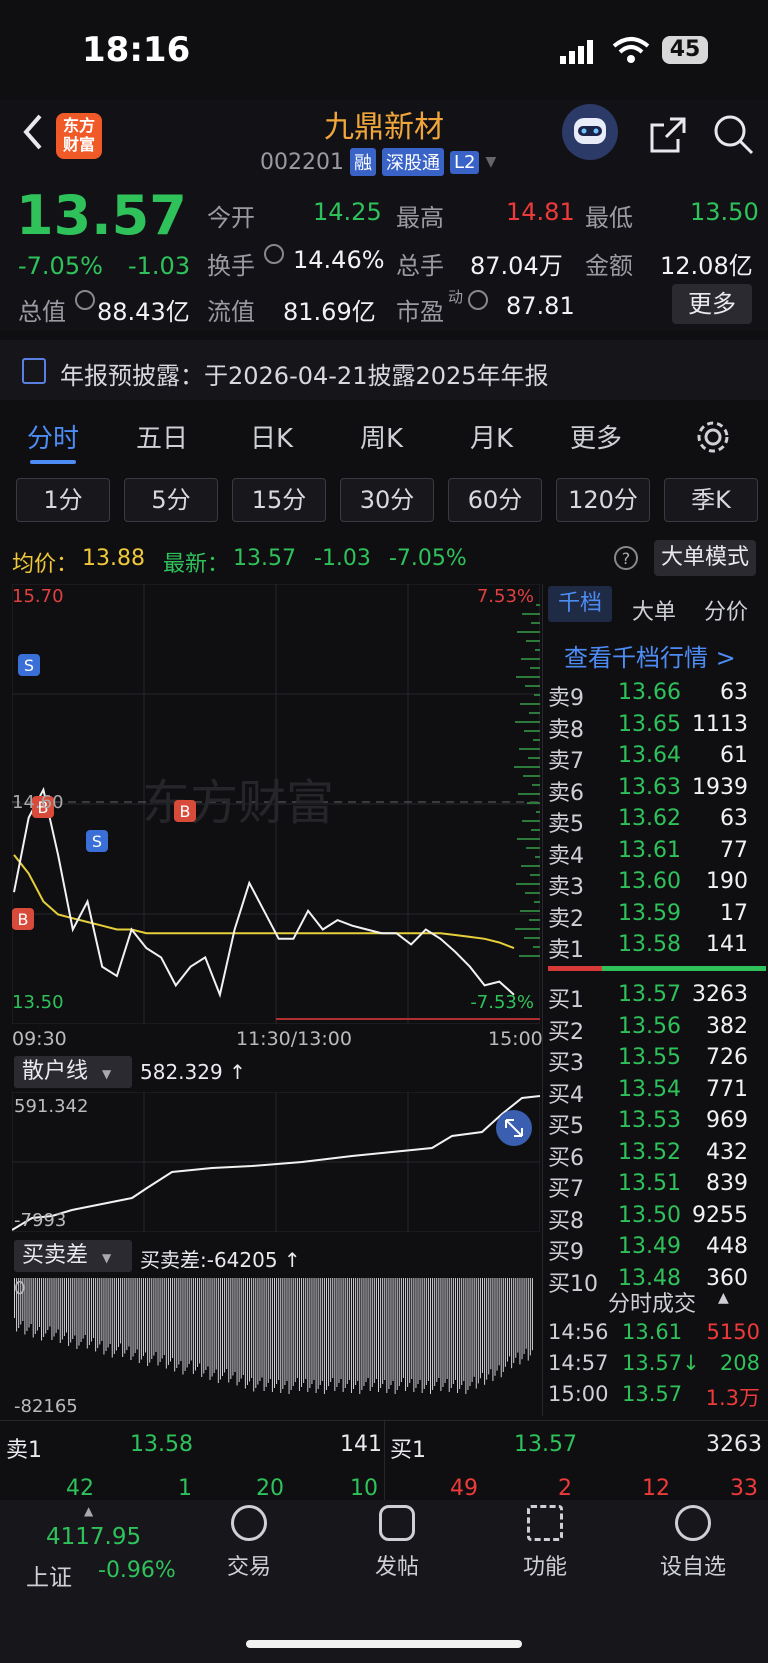 Image resolution: width=768 pixels, height=1663 pixels. What do you see at coordinates (727, 1057) in the screenshot?
I see `bid-volume: 726` at bounding box center [727, 1057].